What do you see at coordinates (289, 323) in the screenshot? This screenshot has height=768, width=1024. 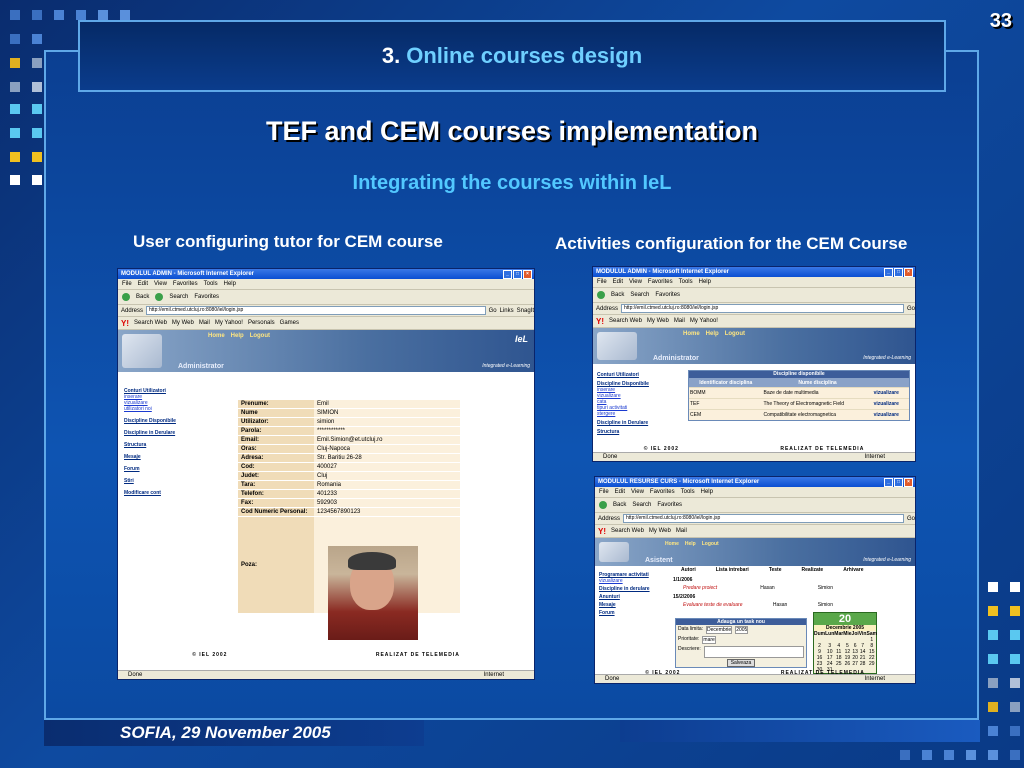 I see `yahoo-games: Games` at bounding box center [289, 323].